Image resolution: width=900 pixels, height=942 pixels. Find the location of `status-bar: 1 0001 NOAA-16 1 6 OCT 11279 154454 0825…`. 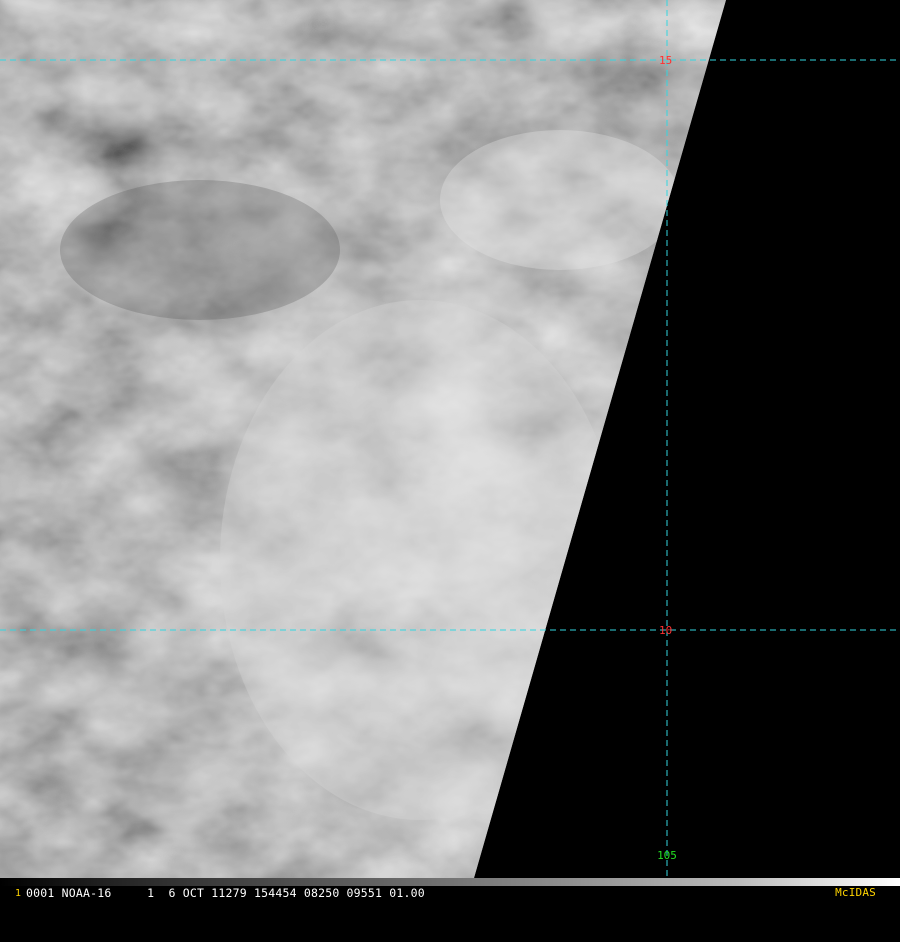

status-bar: 1 0001 NOAA-16 1 6 OCT 11279 154454 0825… is located at coordinates (450, 893).